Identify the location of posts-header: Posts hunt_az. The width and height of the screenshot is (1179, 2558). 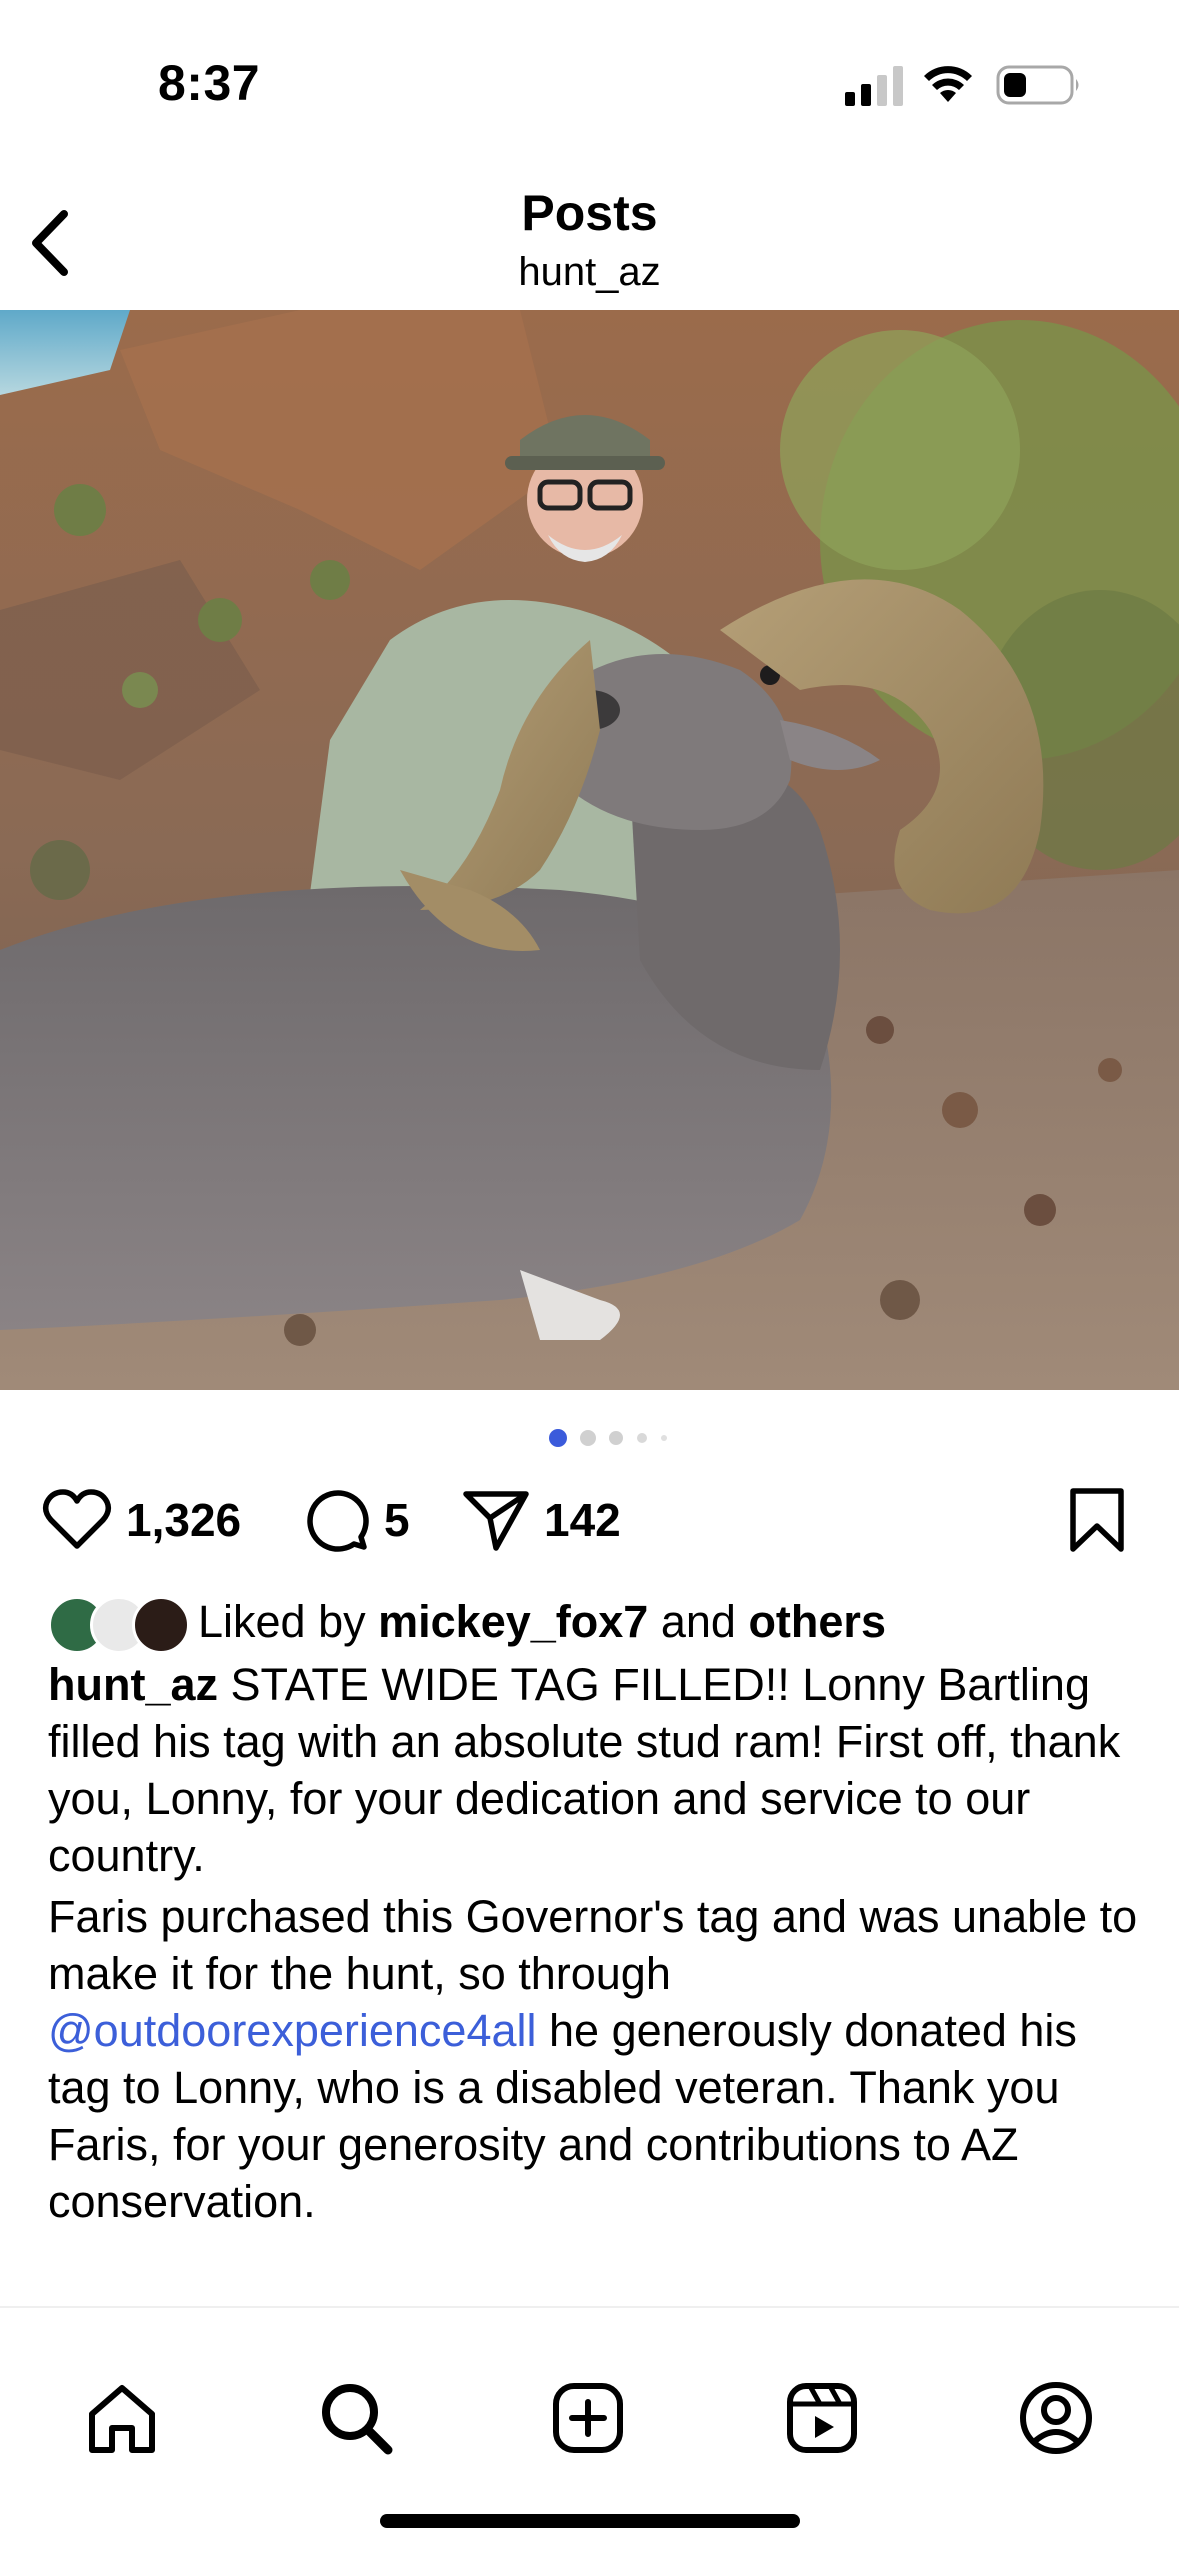
(589, 240).